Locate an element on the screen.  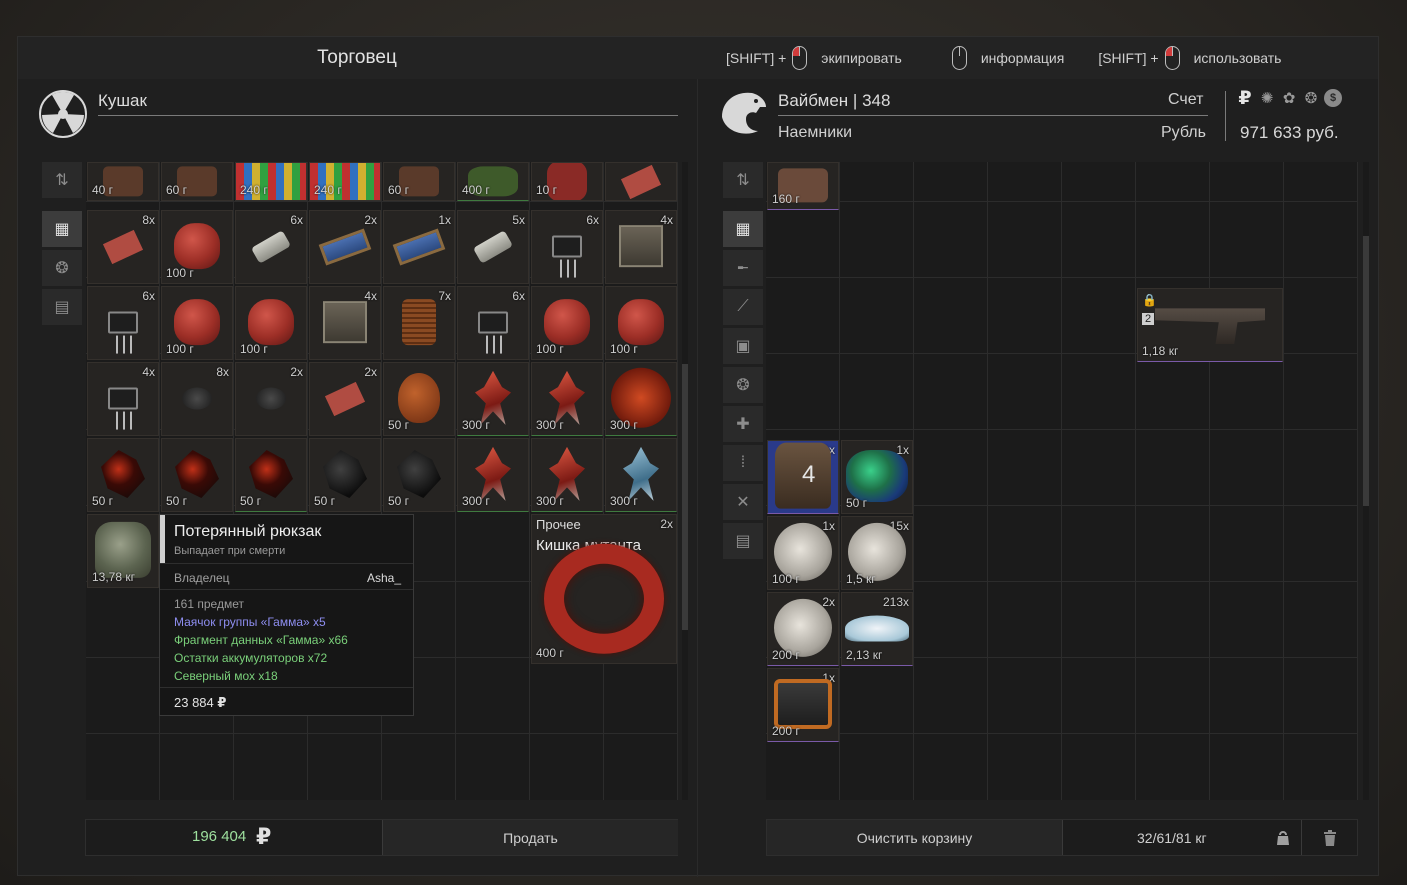
filter-tools-button: ✕ is located at coordinates (743, 502).